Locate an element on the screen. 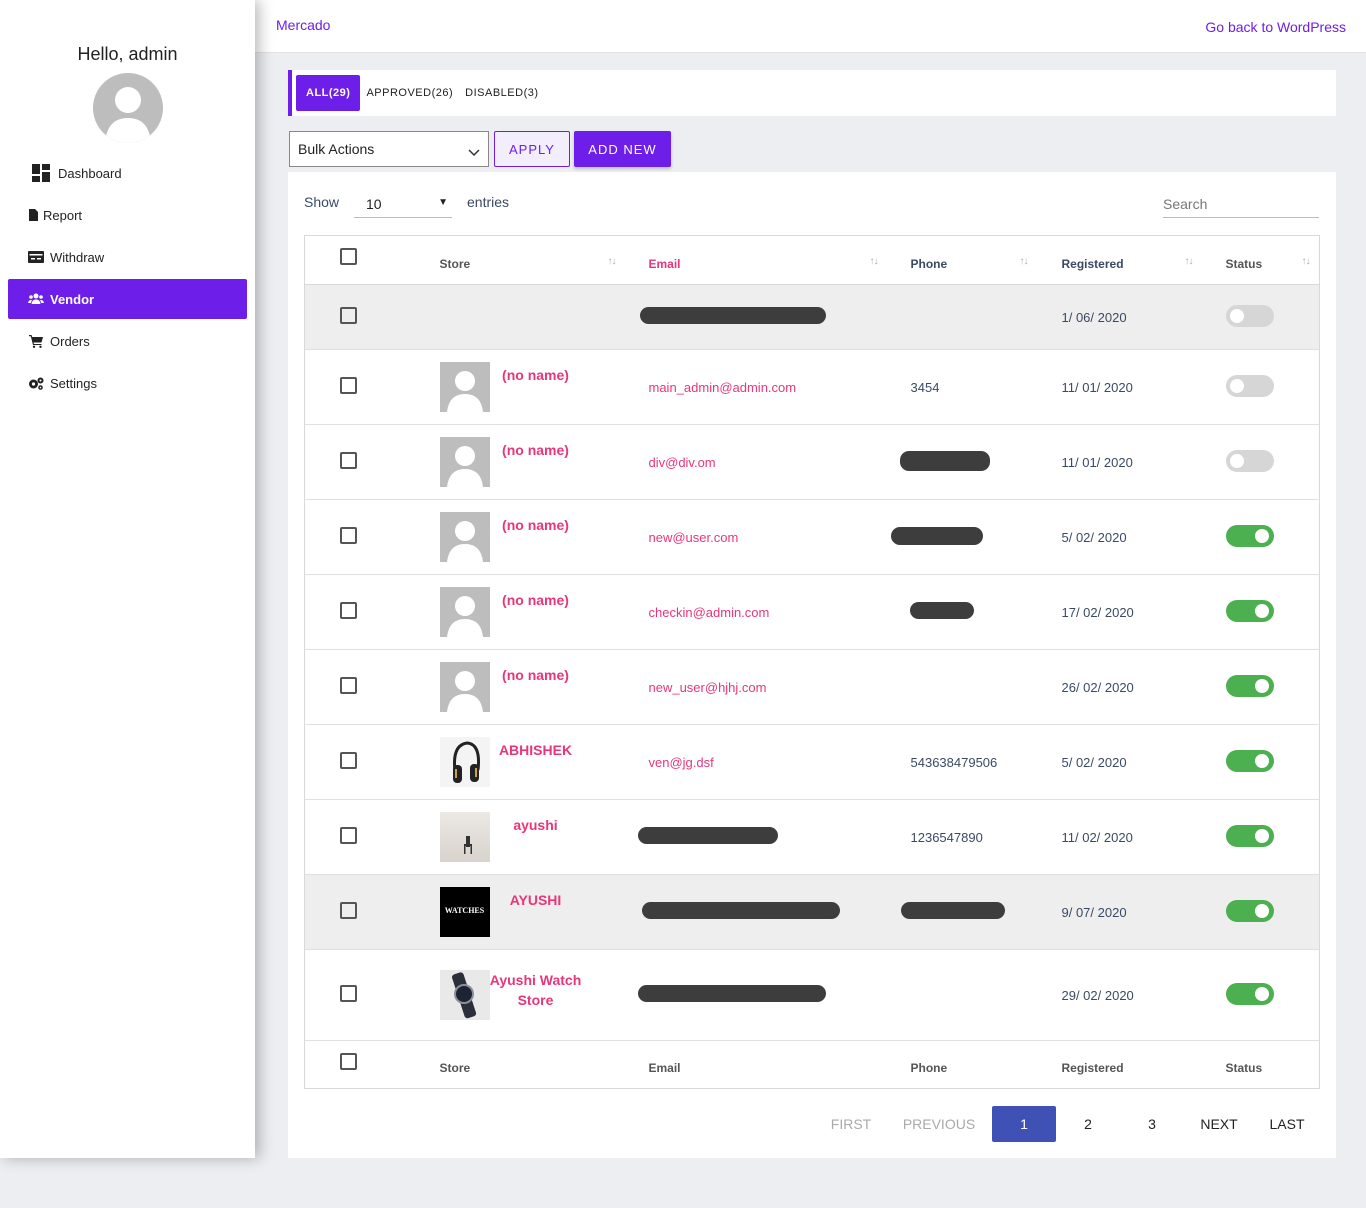 The width and height of the screenshot is (1366, 1208). brand-link: Mercado is located at coordinates (303, 25).